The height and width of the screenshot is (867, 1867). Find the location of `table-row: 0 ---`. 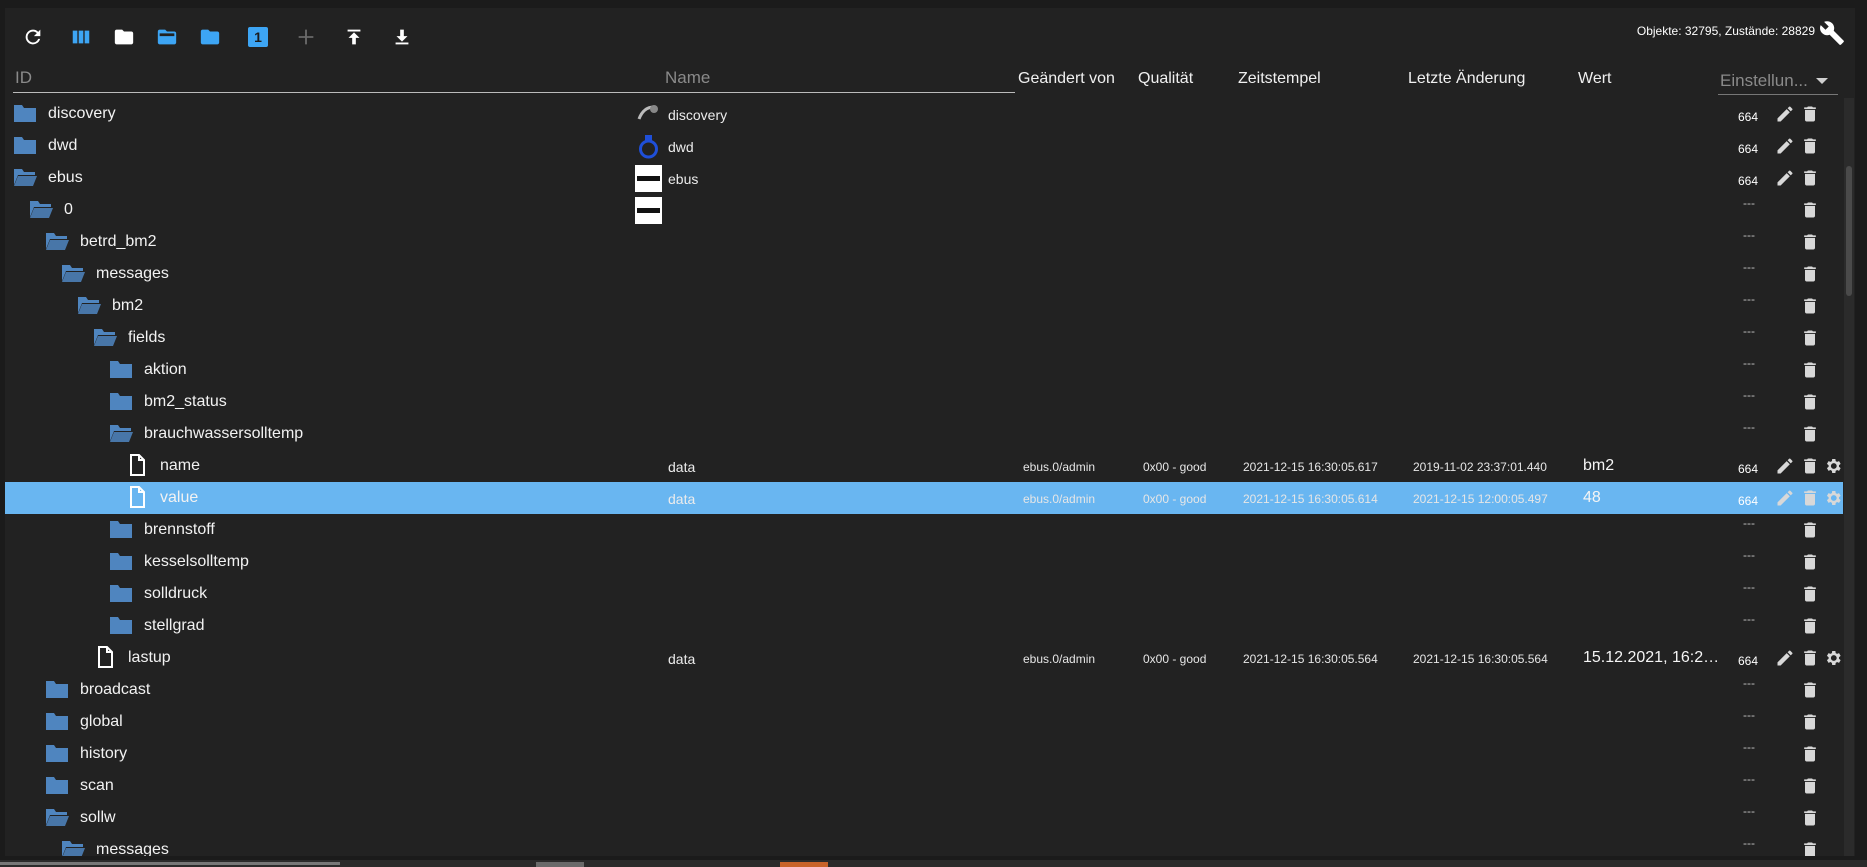

table-row: 0 --- is located at coordinates (924, 210).